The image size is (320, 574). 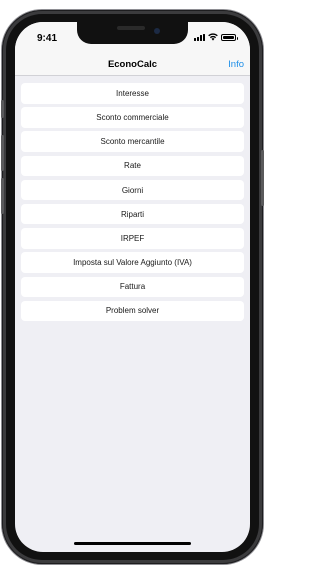 What do you see at coordinates (262, 178) in the screenshot?
I see `side-button` at bounding box center [262, 178].